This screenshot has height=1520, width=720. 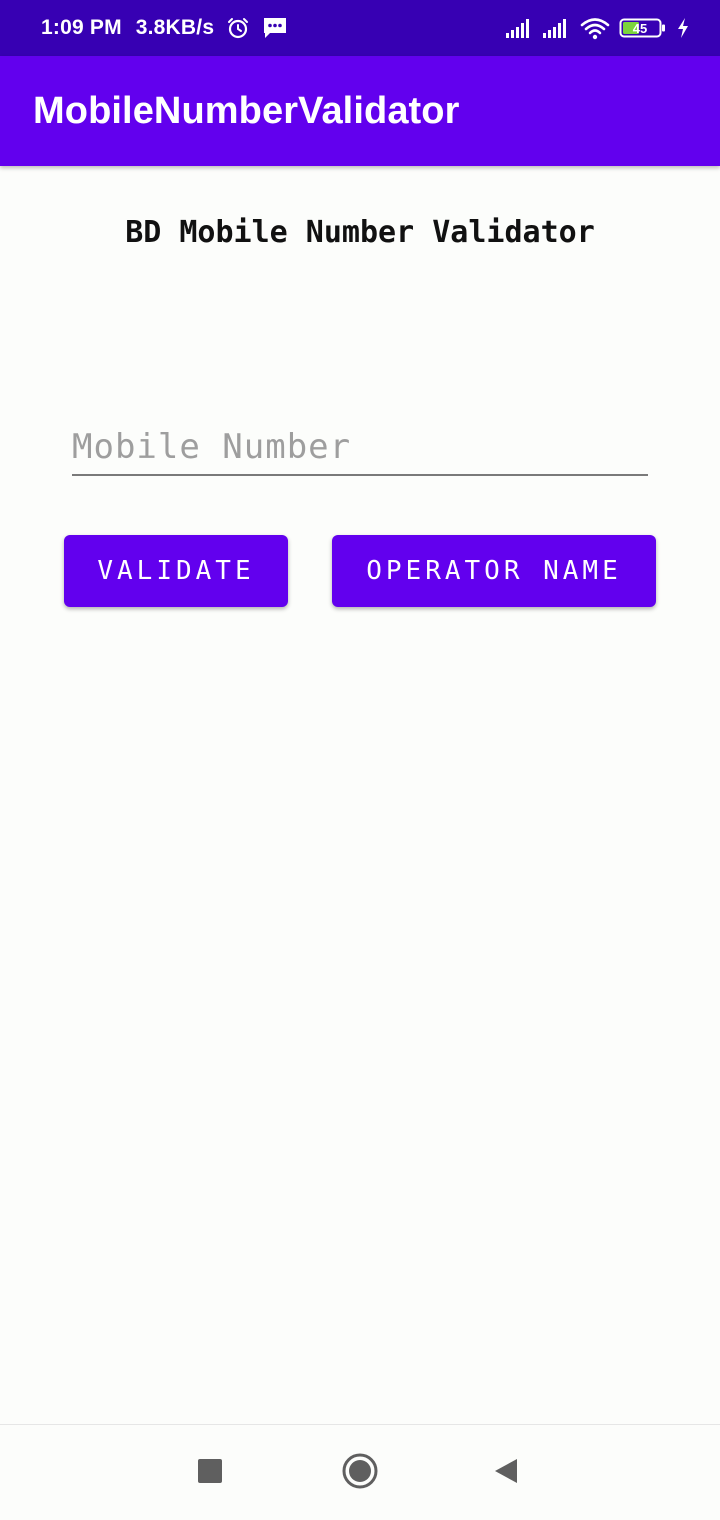 I want to click on mobile-number-field, so click(x=360, y=448).